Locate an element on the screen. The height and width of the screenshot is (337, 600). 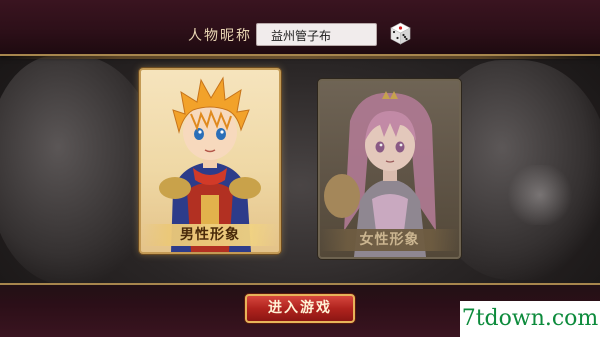
dice-icon is located at coordinates (400, 33).